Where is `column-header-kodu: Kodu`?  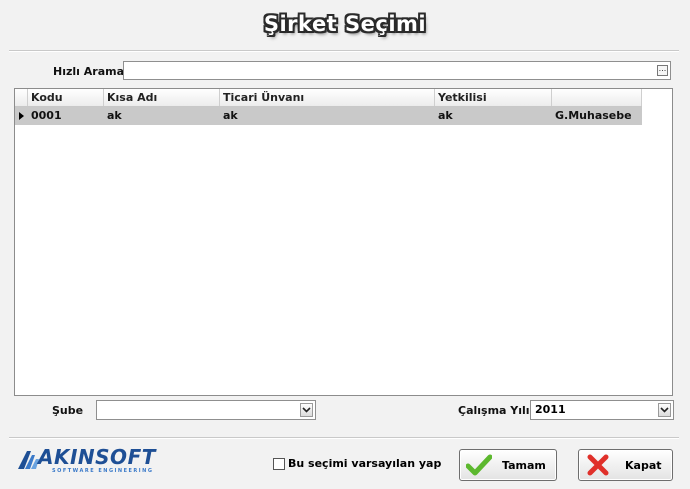
column-header-kodu: Kodu is located at coordinates (66, 97).